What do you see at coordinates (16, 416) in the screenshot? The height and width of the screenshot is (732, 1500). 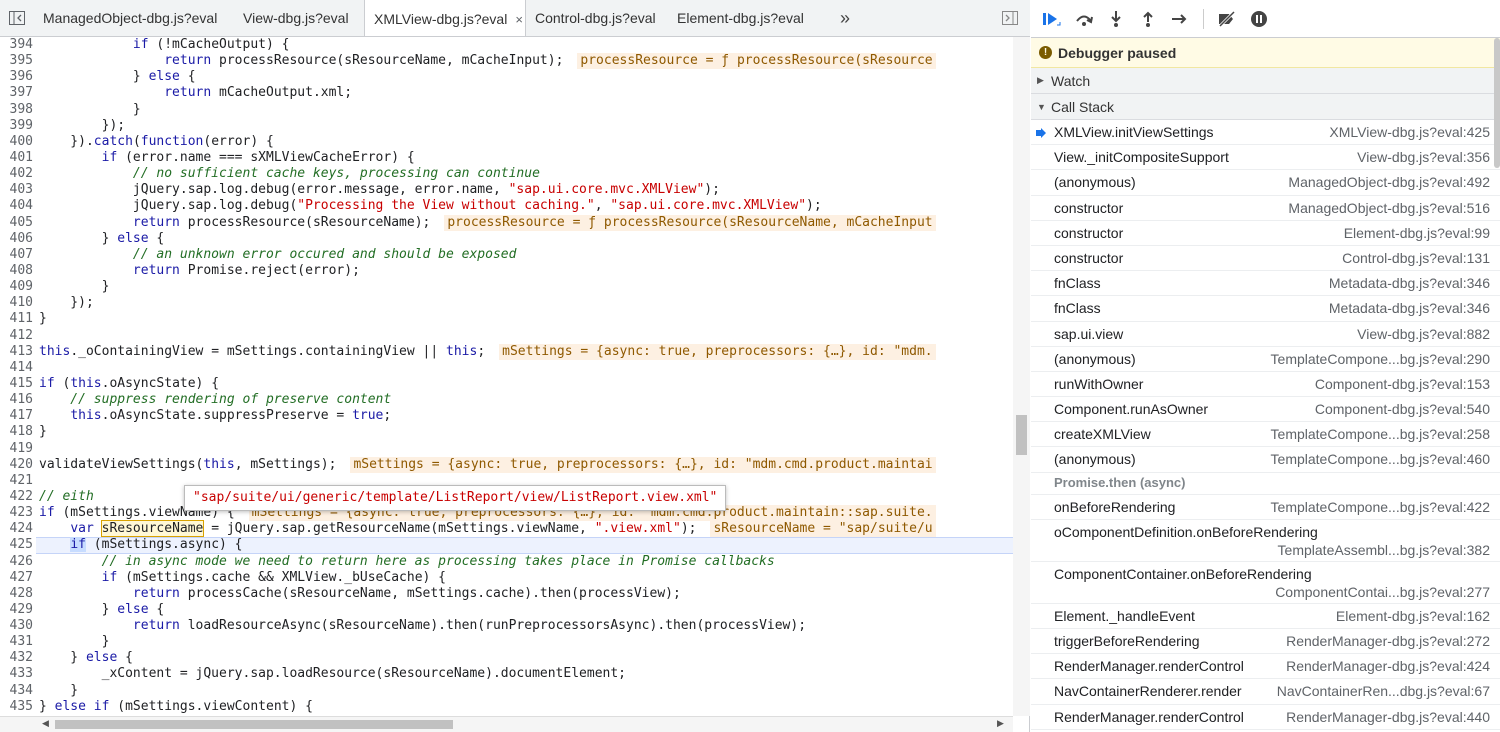 I see `line-number: 417` at bounding box center [16, 416].